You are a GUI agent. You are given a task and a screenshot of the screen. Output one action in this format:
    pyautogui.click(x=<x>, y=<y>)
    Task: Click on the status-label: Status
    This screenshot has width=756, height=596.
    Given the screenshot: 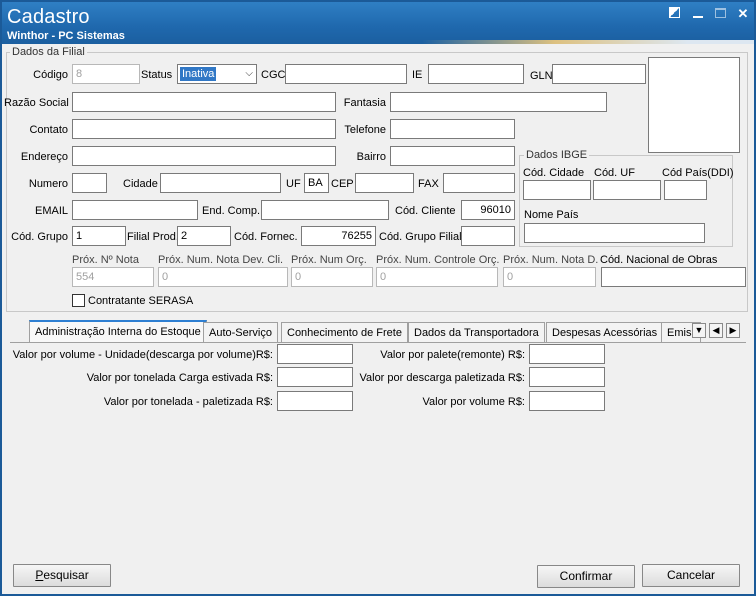 What is the action you would take?
    pyautogui.click(x=157, y=75)
    